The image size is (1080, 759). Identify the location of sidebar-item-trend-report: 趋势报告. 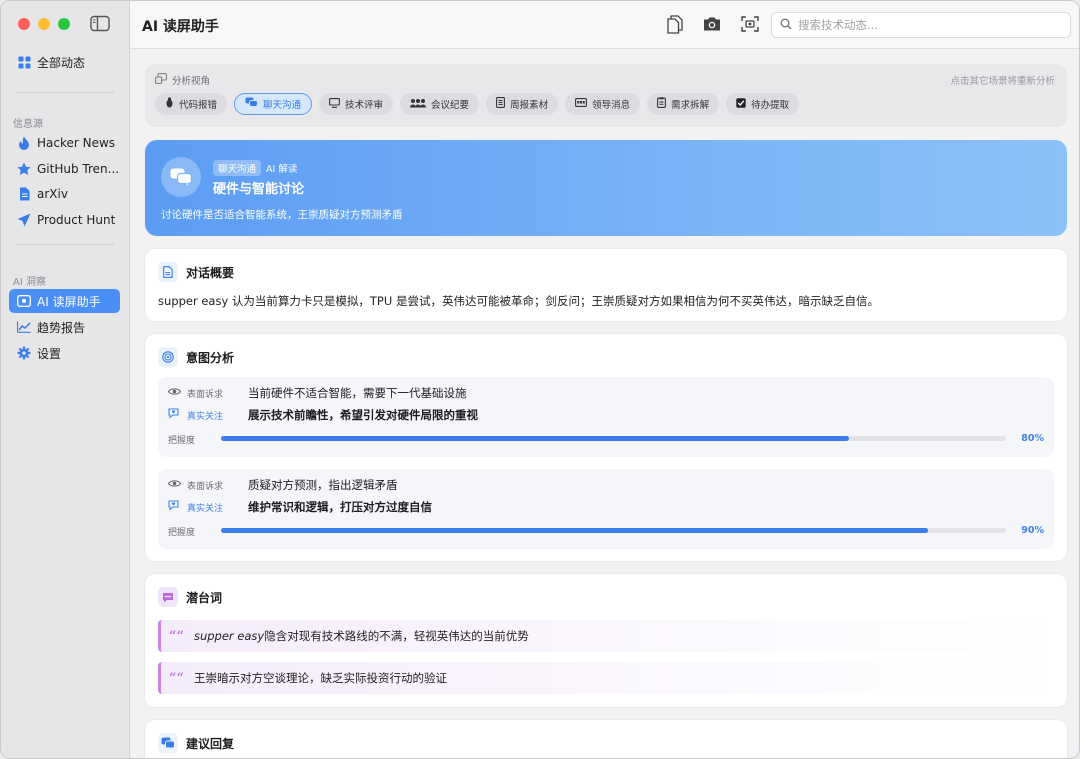
(64, 327).